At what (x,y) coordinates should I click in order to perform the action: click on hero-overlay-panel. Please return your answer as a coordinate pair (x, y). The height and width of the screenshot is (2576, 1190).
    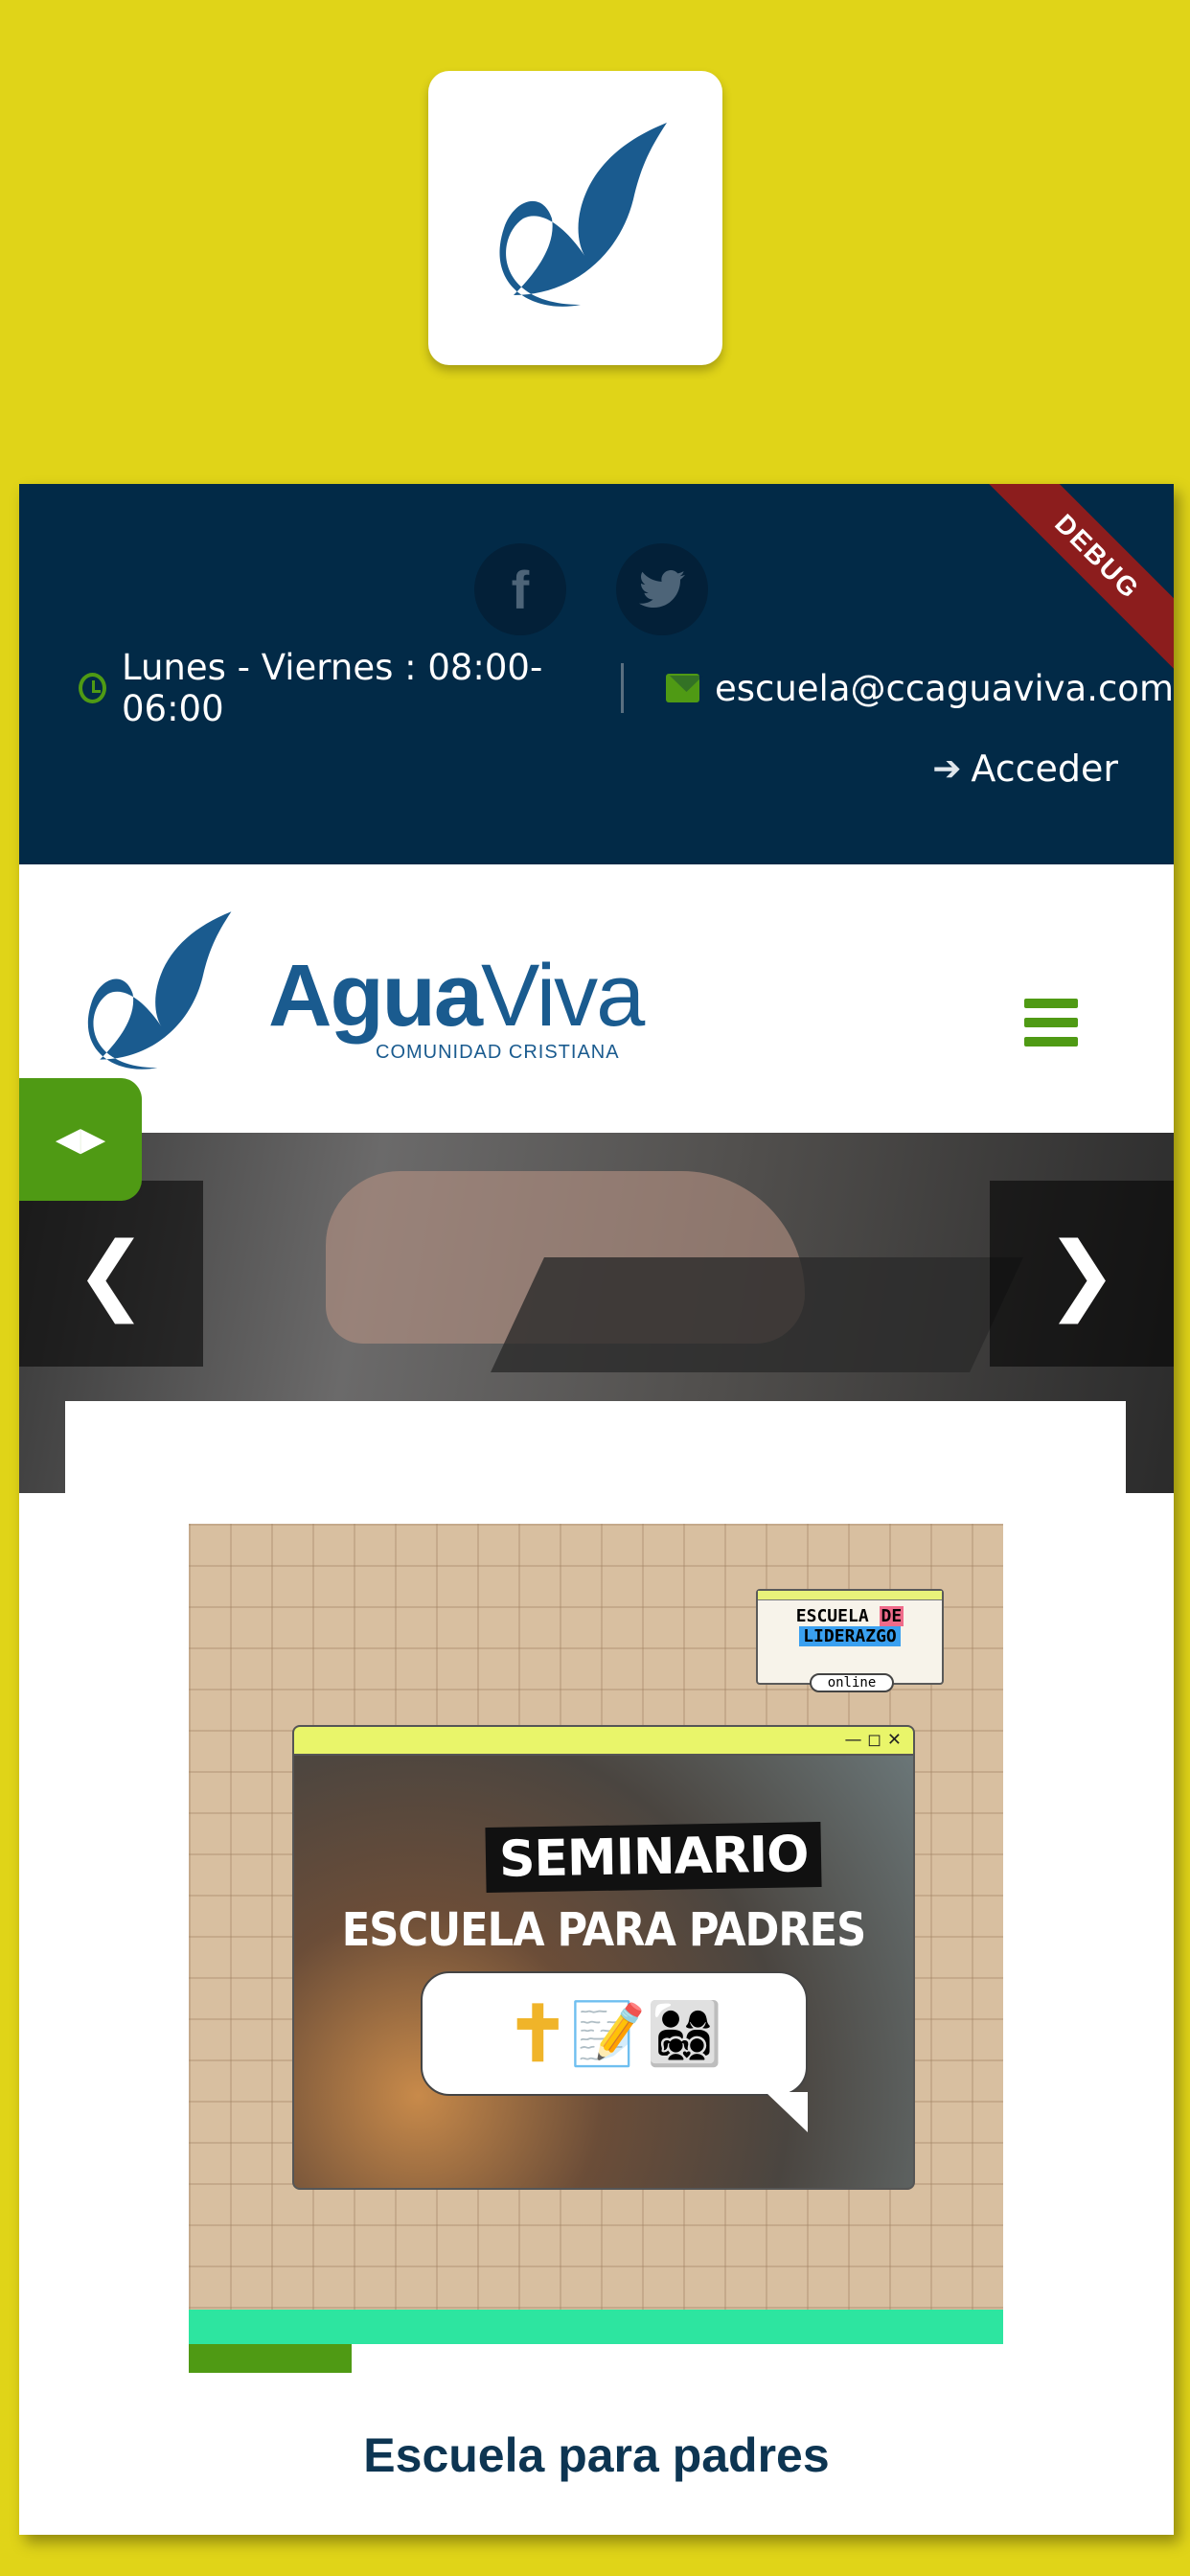
    Looking at the image, I should click on (595, 1447).